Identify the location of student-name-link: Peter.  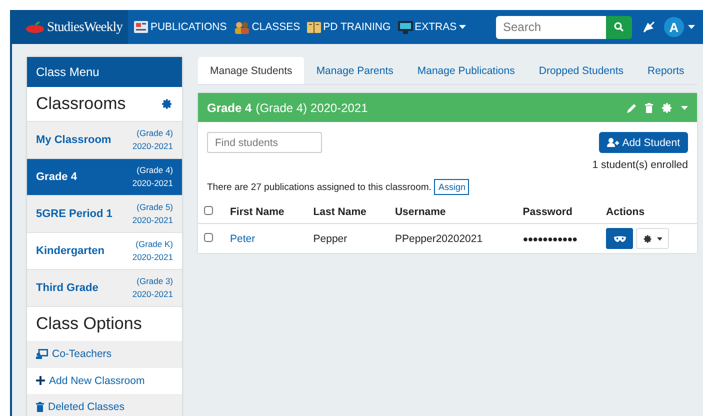
(243, 238).